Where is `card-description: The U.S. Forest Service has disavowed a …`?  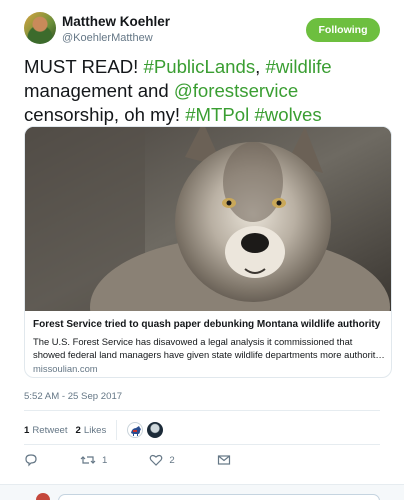
card-description: The U.S. Forest Service has disavowed a … is located at coordinates (209, 348).